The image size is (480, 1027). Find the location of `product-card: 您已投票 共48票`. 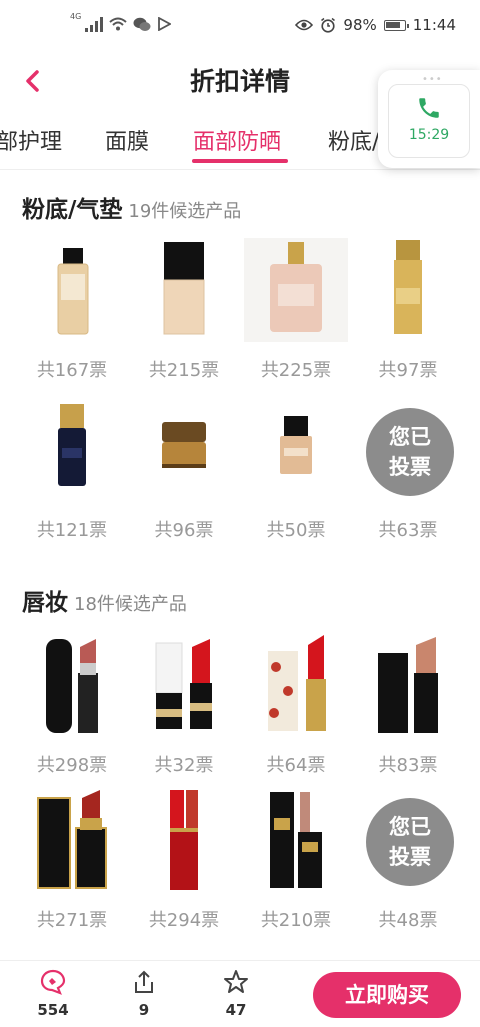

product-card: 您已投票 共48票 is located at coordinates (408, 860).